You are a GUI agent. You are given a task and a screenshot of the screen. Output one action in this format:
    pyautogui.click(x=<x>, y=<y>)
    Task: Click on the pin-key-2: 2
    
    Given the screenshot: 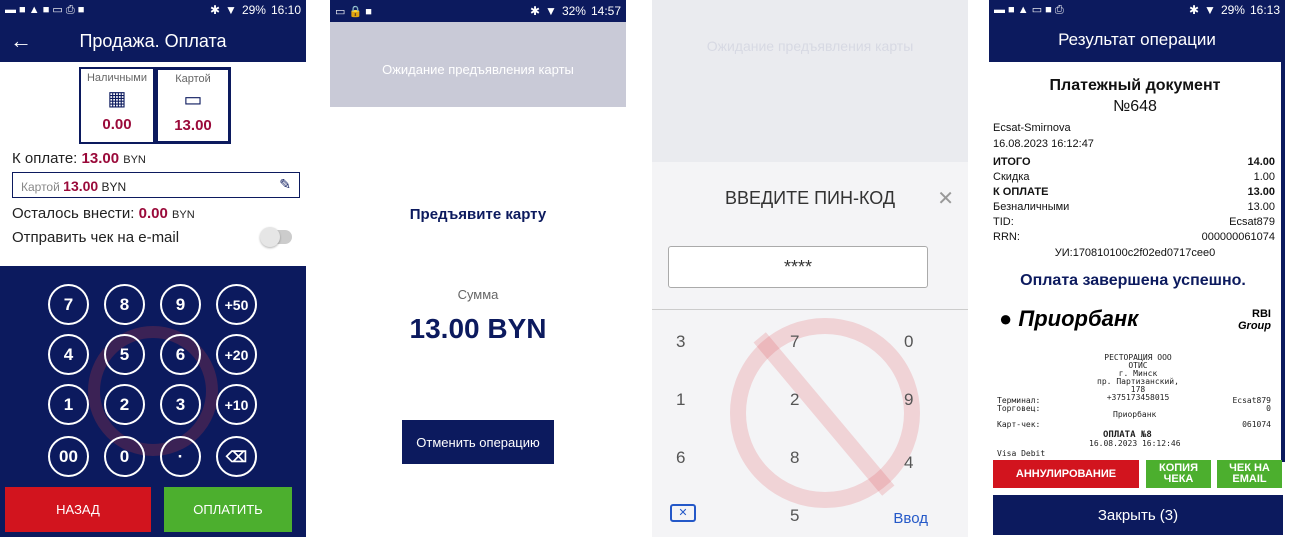 What is the action you would take?
    pyautogui.click(x=794, y=400)
    